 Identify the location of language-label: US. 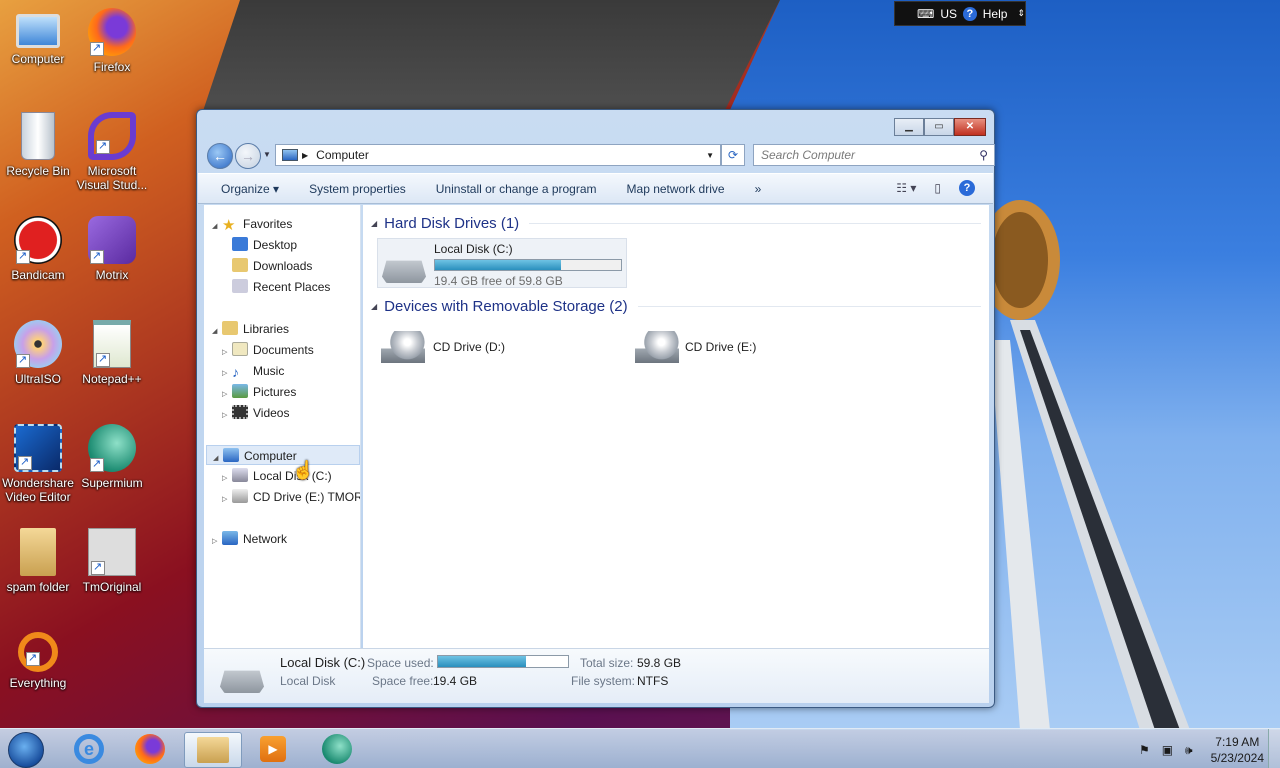
(948, 14).